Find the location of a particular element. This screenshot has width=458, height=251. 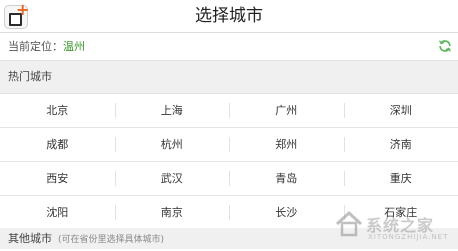

city-cell: 沈阳 is located at coordinates (57, 212).